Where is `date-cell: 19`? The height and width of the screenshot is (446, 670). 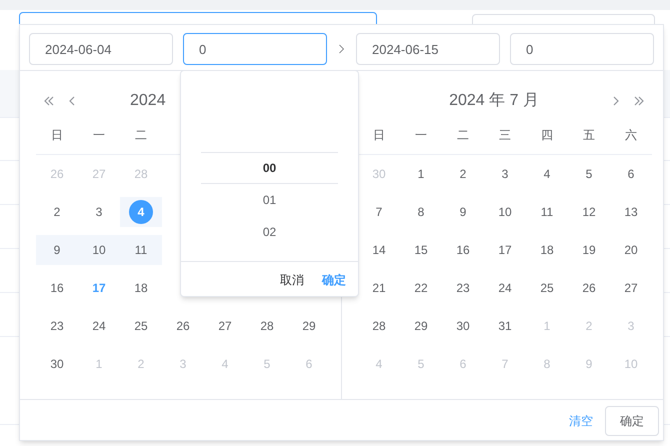 date-cell: 19 is located at coordinates (589, 250).